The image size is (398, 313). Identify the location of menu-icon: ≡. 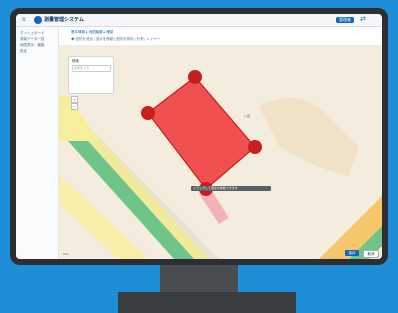
(24, 20).